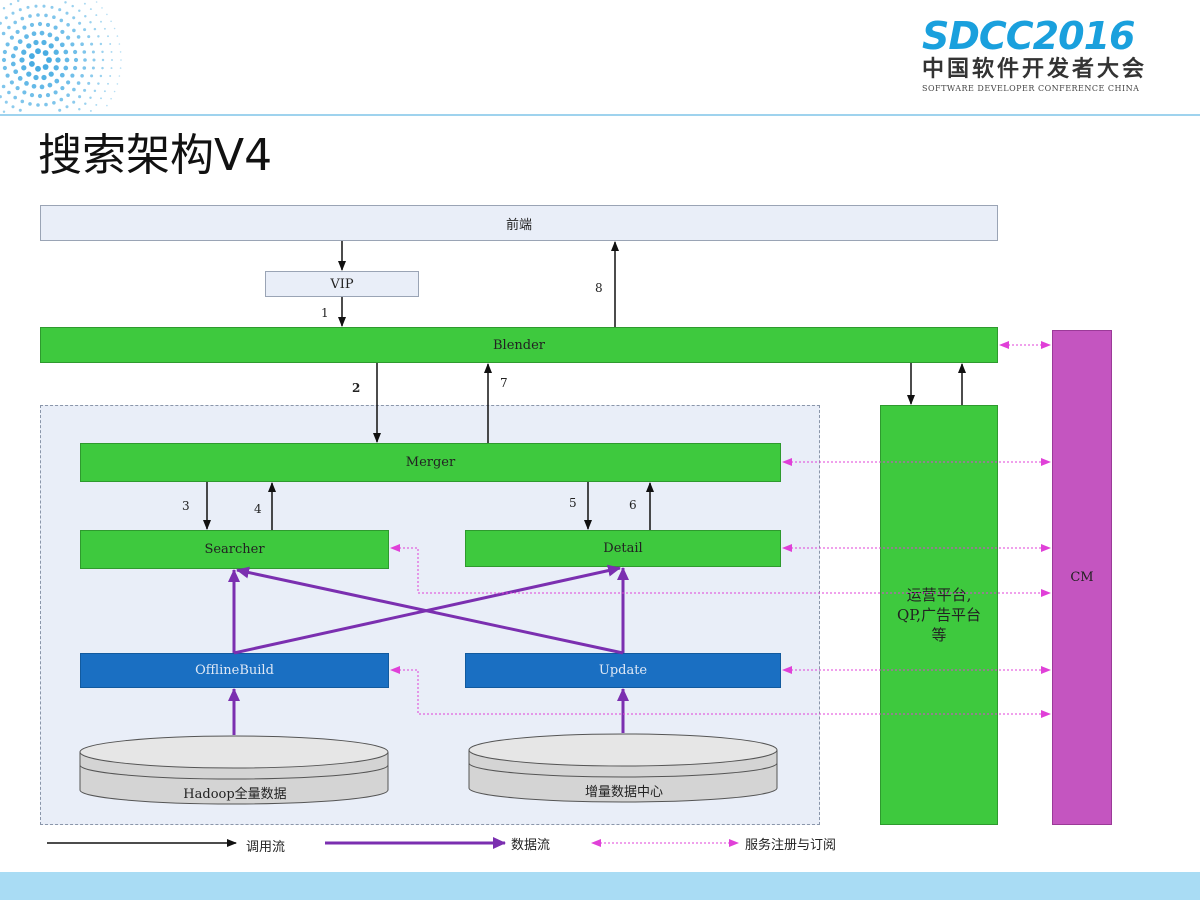 The image size is (1200, 900). What do you see at coordinates (504, 383) in the screenshot?
I see `edge-label-7: 7` at bounding box center [504, 383].